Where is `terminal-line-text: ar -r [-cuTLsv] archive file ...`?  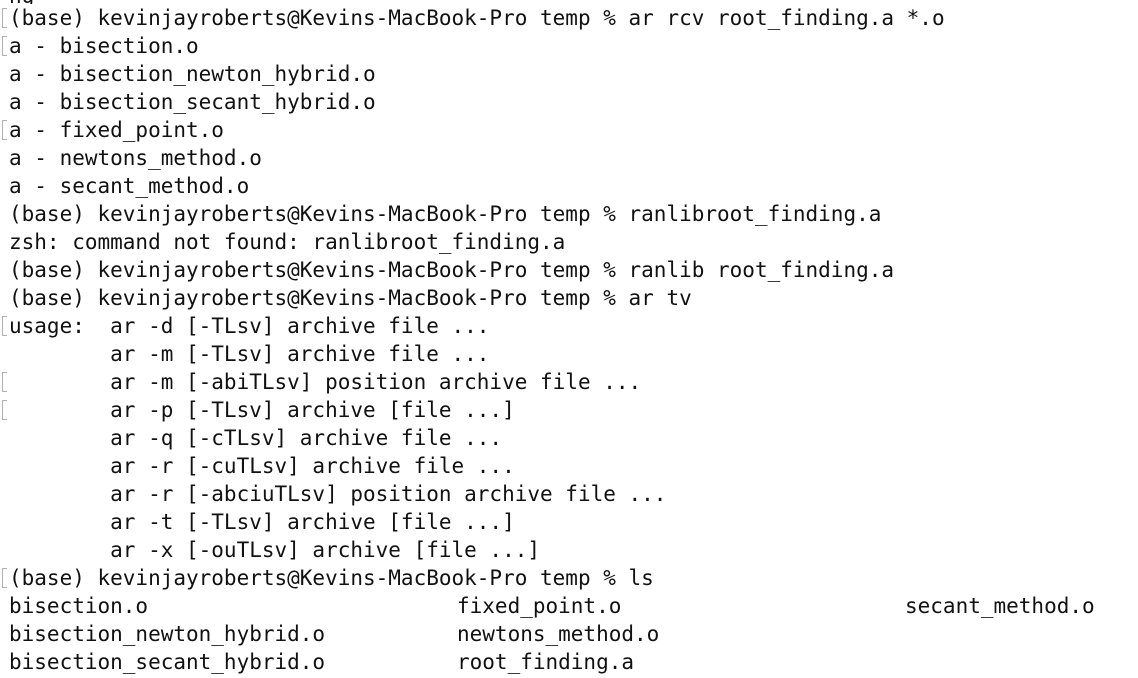 terminal-line-text: ar -r [-cuTLsv] archive file ... is located at coordinates (262, 466).